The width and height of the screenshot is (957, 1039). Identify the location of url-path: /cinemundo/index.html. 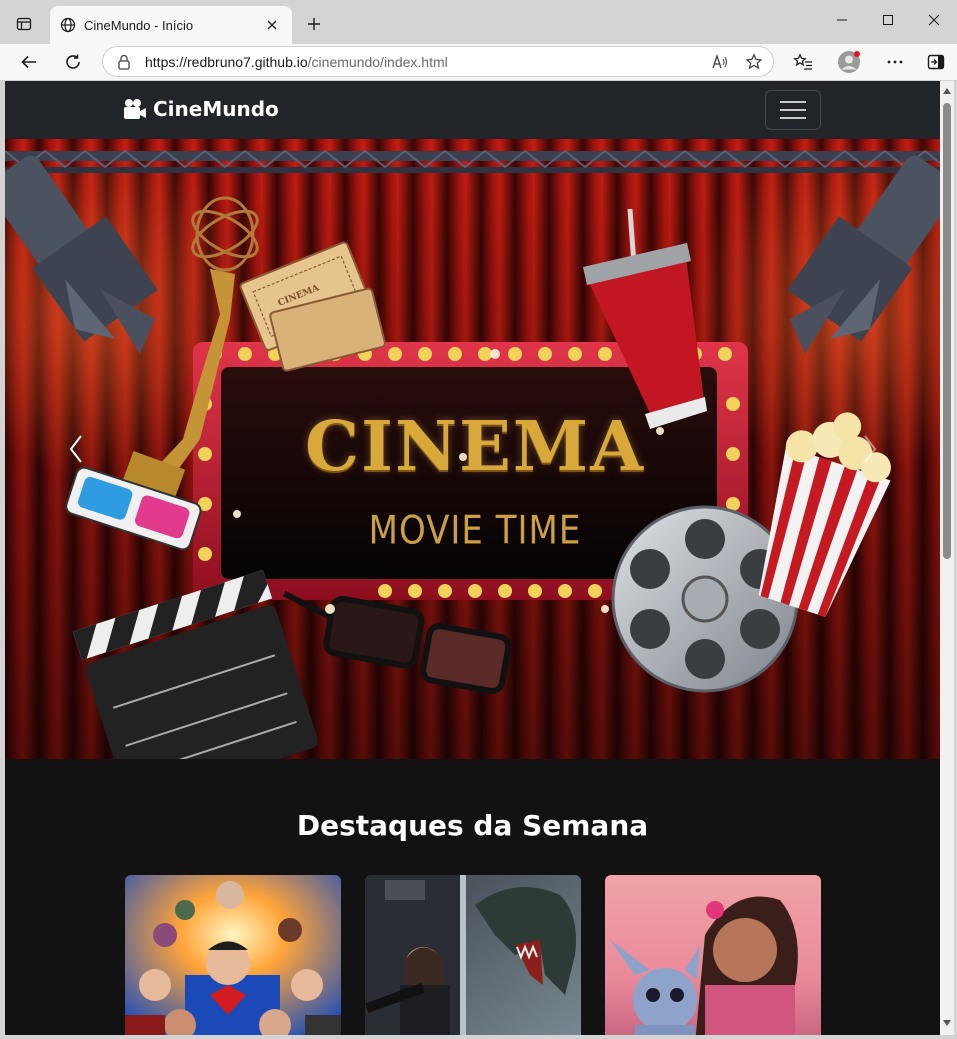
(377, 61).